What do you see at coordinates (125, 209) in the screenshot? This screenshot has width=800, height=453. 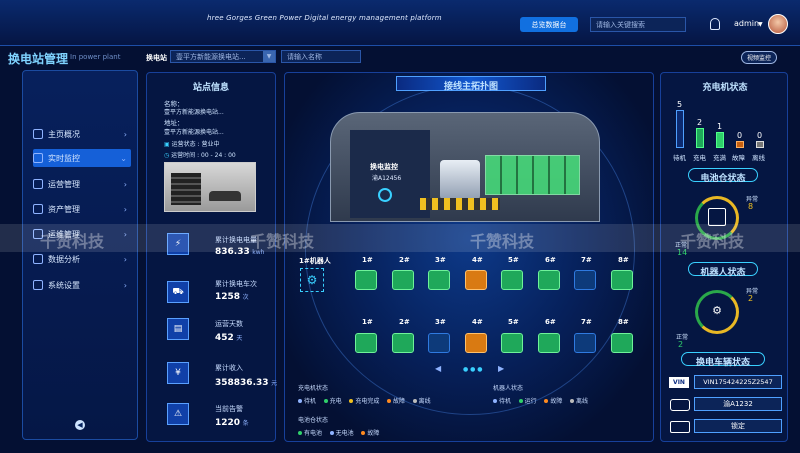 I see `chevron-right-icon: ›` at bounding box center [125, 209].